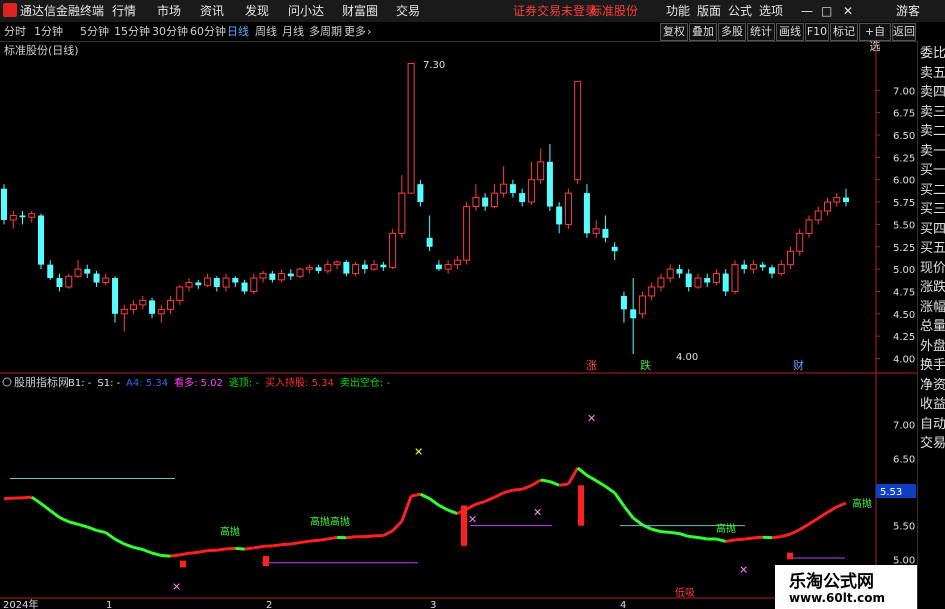  I want to click on btn-diejia: 叠加, so click(703, 32).